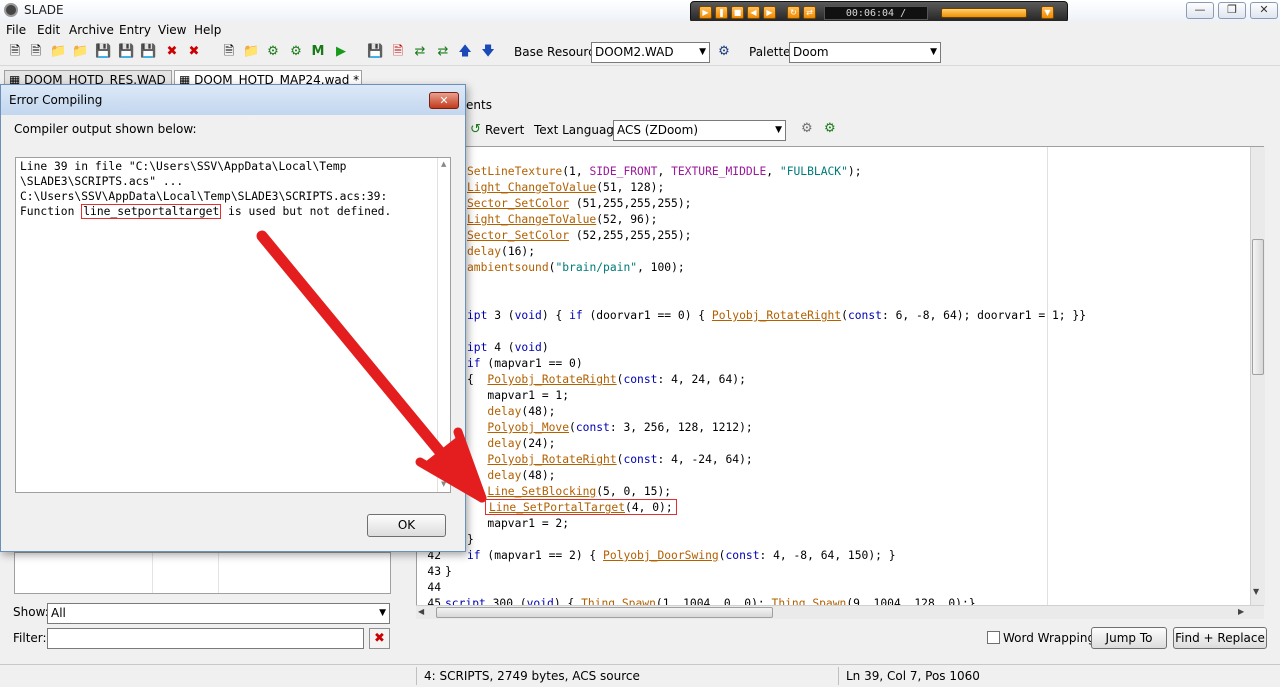 The height and width of the screenshot is (687, 1280). Describe the element at coordinates (398, 52) in the screenshot. I see `entry-delete-icon: 🗎` at that location.